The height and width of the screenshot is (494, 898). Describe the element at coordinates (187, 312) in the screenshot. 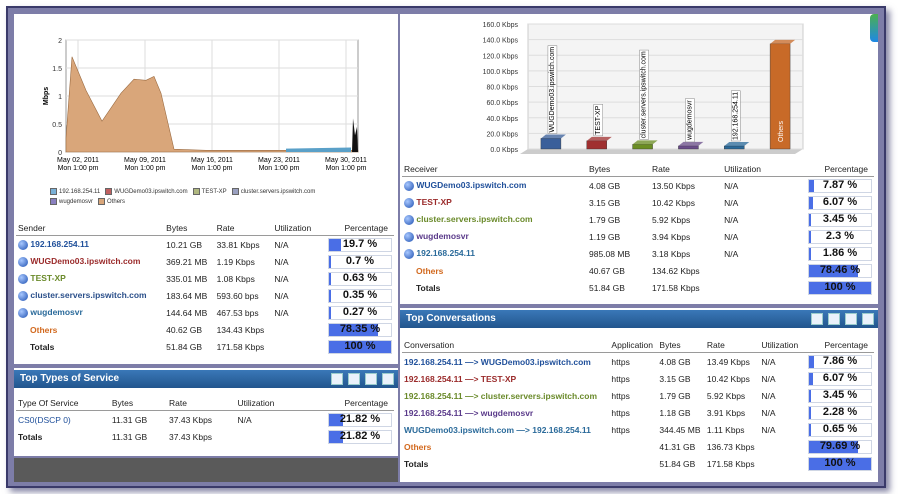

I see `bytes-cell: 144.64 MB` at that location.